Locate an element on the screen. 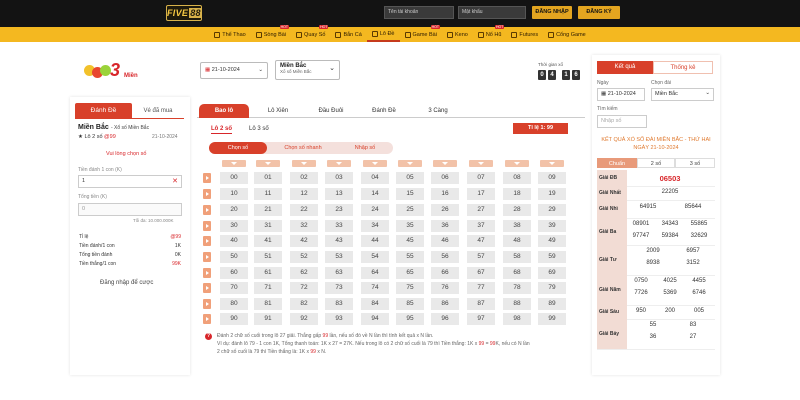 The image size is (800, 400). number-cell: 90 is located at coordinates (234, 319).